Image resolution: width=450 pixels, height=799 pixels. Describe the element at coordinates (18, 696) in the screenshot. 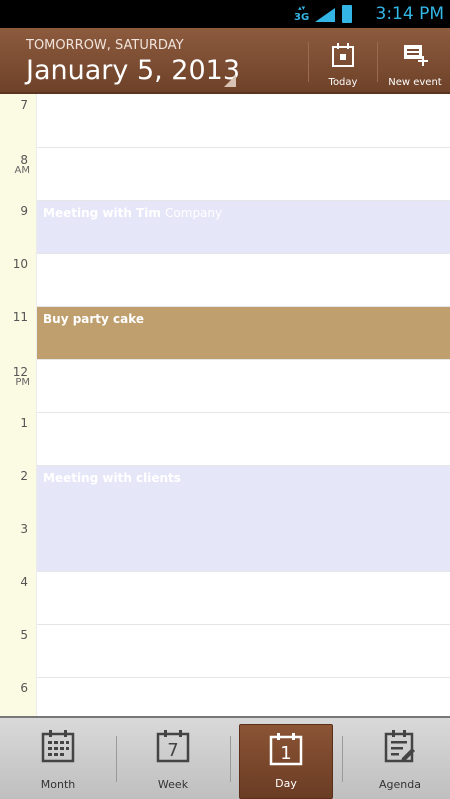

I see `hour-gutter: 6` at that location.